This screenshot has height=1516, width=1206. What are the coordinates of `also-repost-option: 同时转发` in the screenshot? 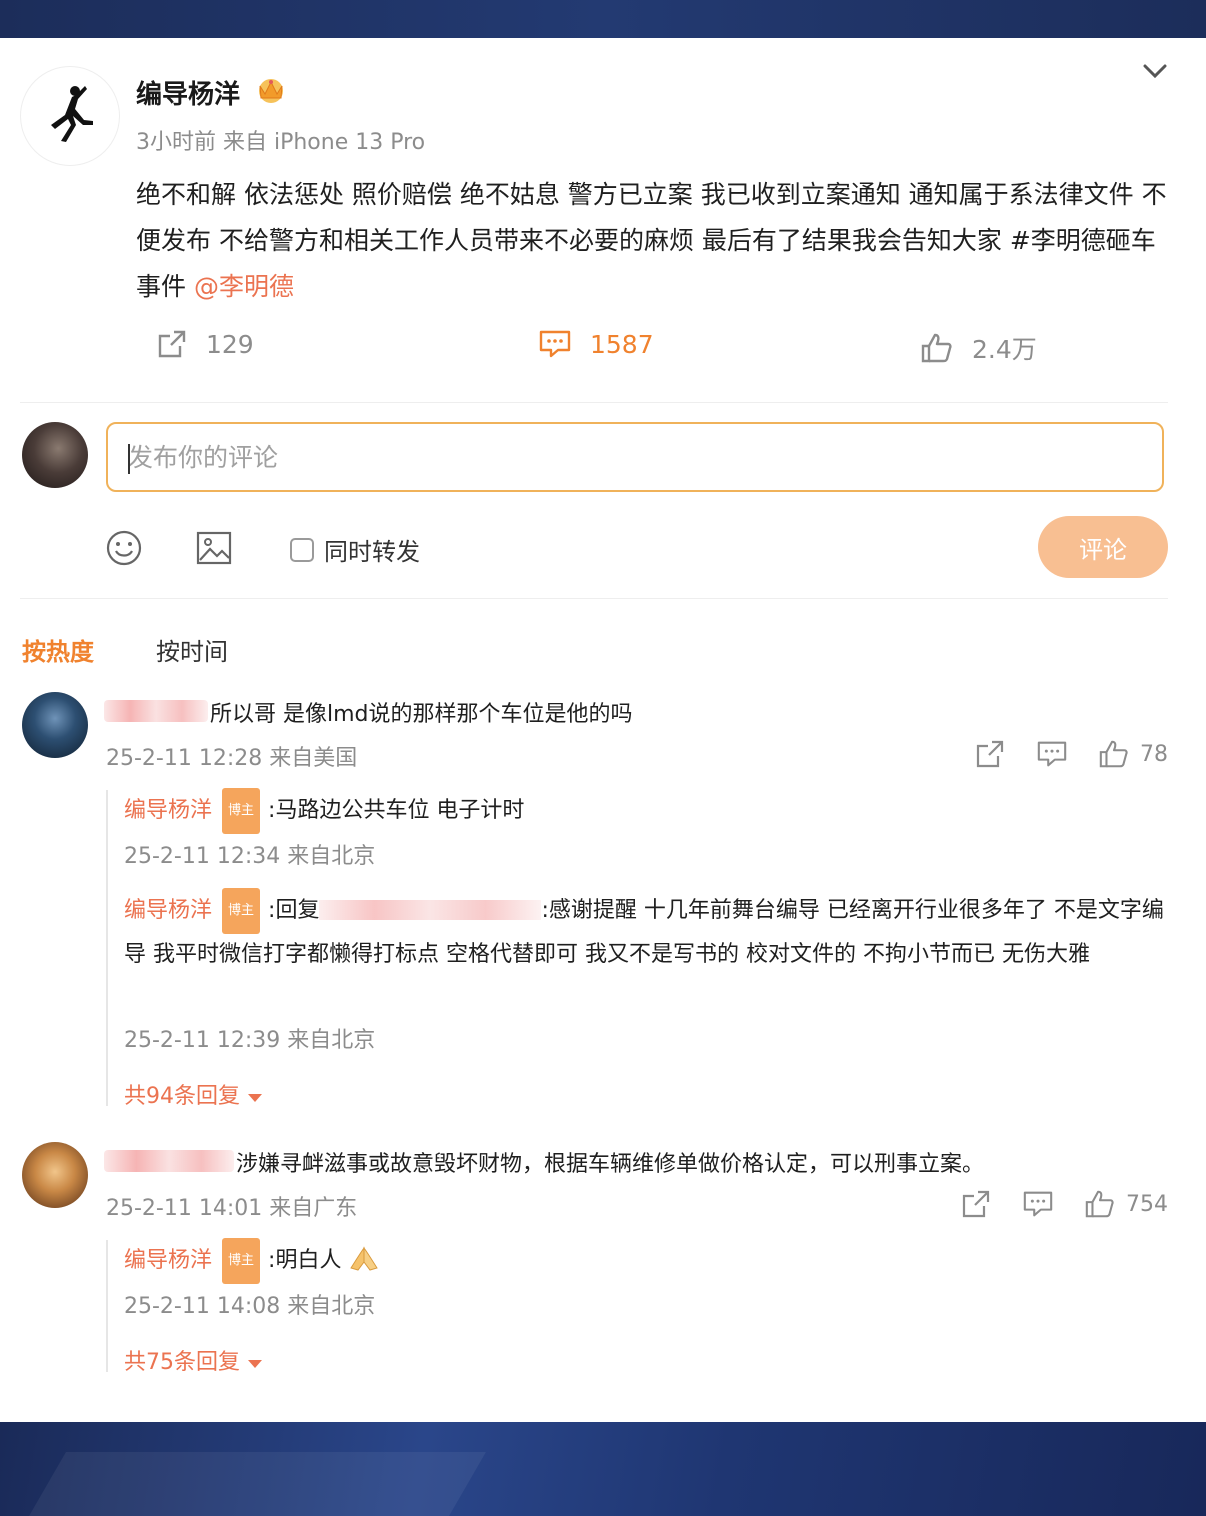 It's located at (355, 549).